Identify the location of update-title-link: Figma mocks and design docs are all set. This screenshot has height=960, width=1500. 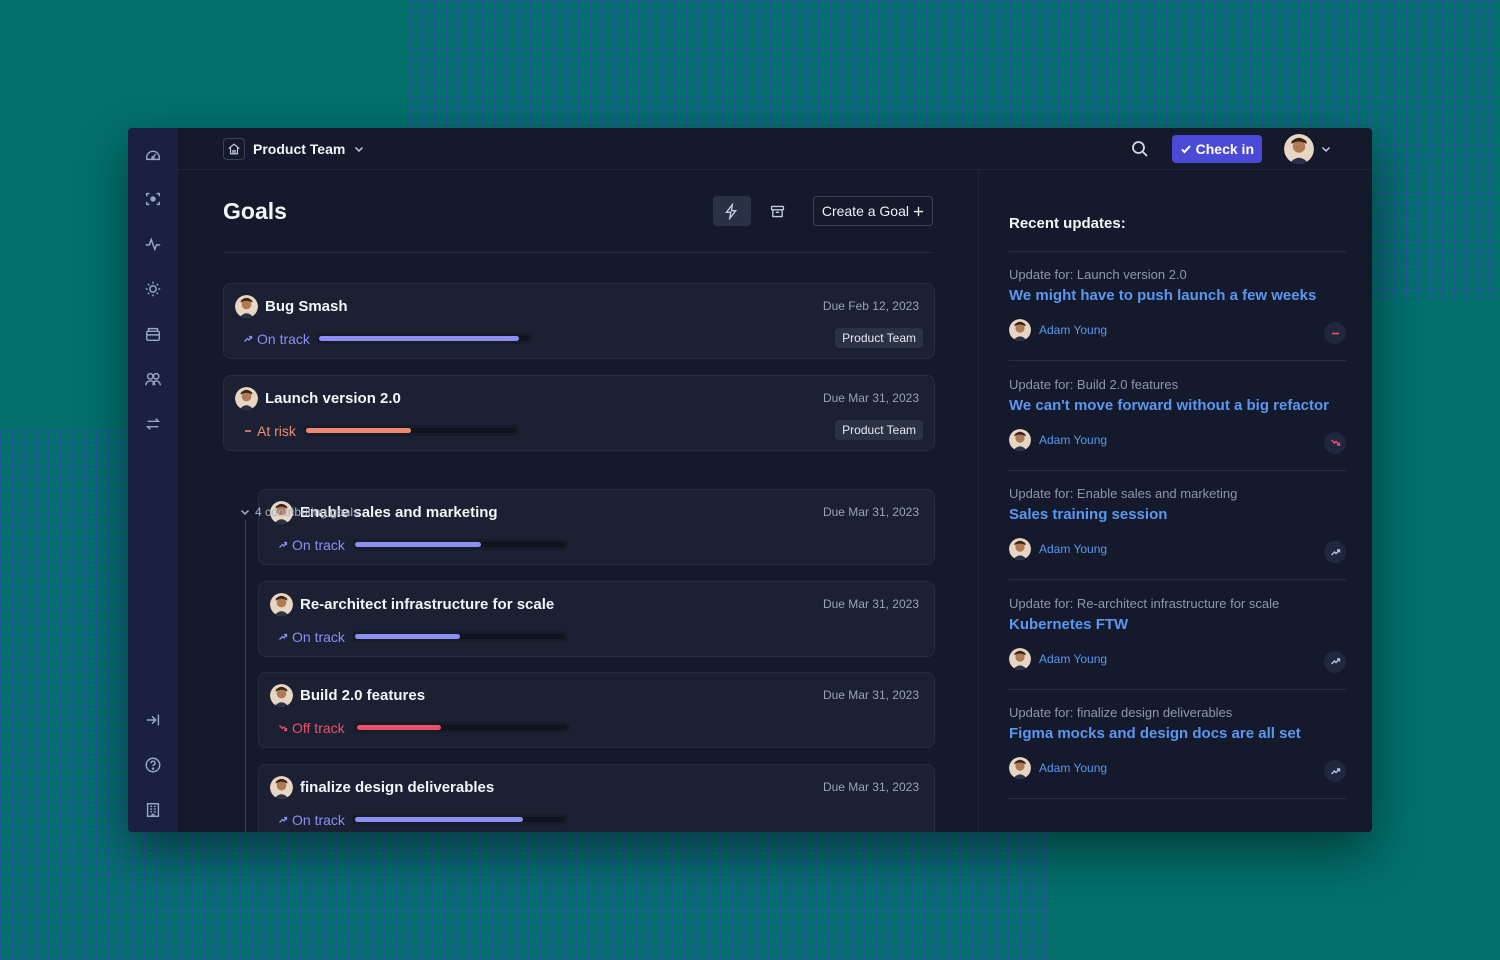
(1155, 733).